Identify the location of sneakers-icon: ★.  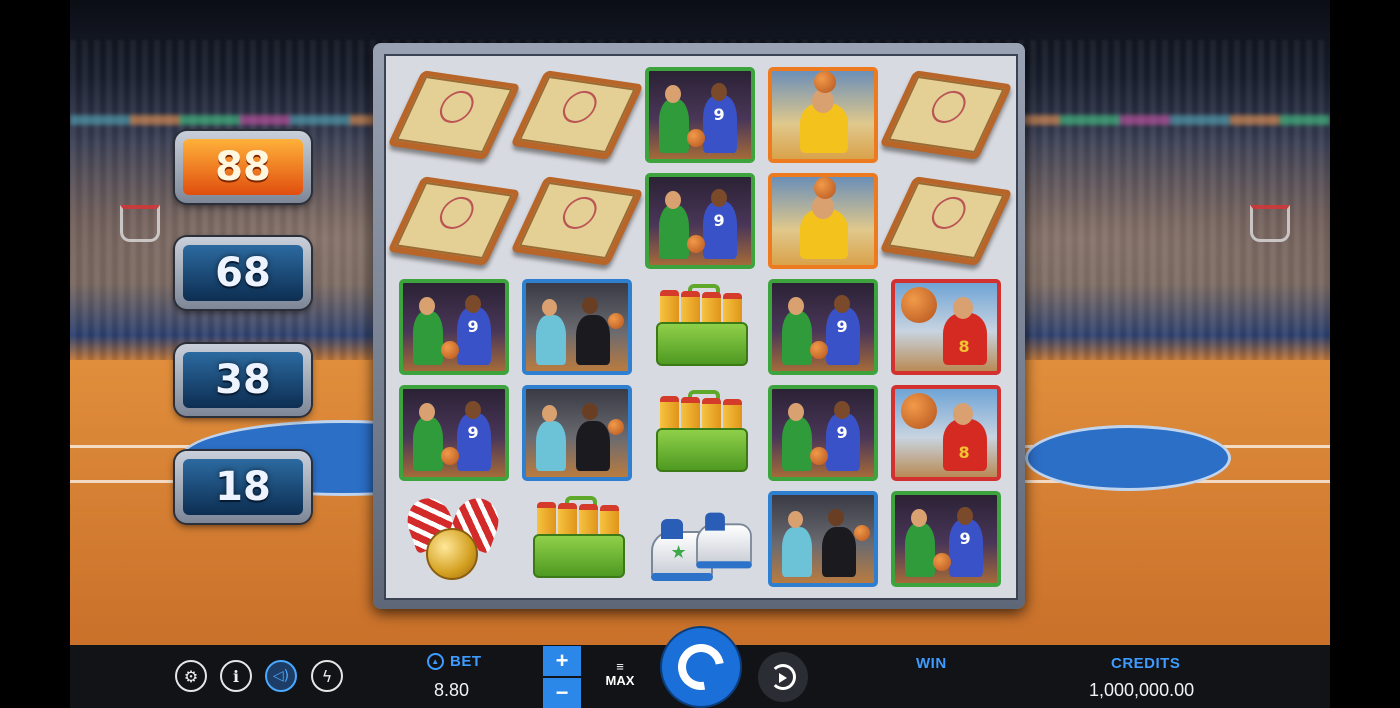
(700, 539).